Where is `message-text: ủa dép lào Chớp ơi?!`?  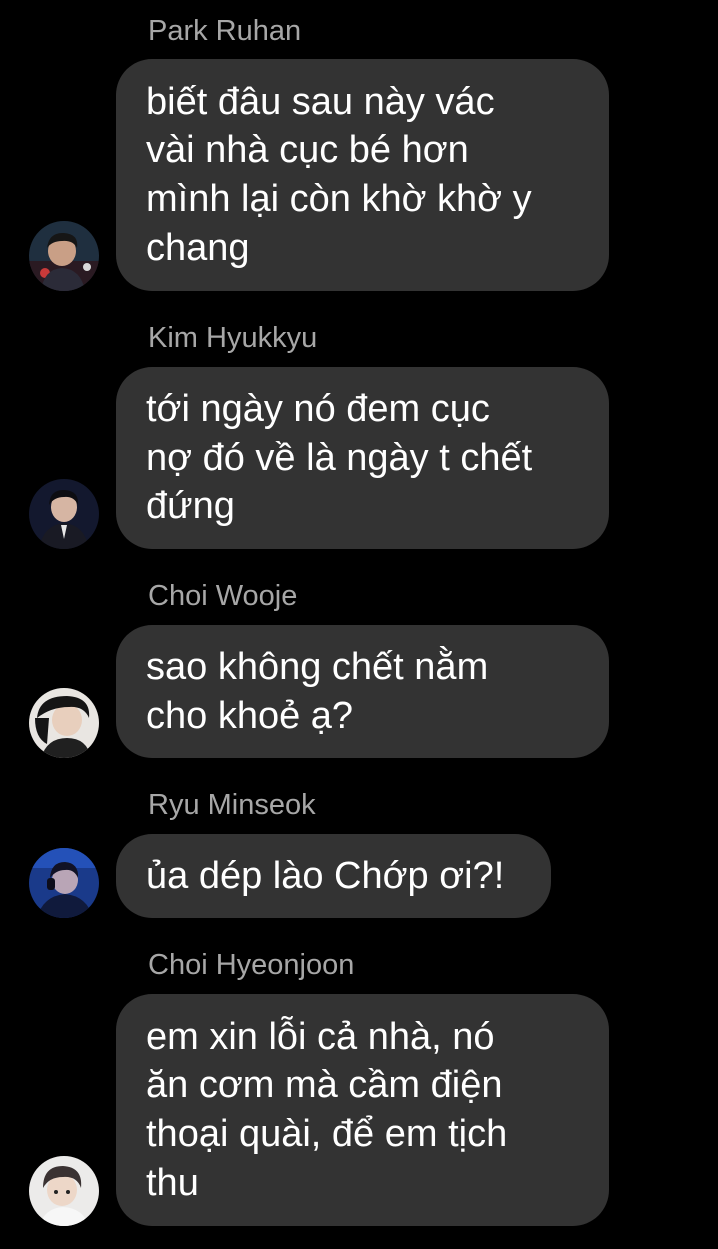 message-text: ủa dép lào Chớp ơi?! is located at coordinates (325, 875).